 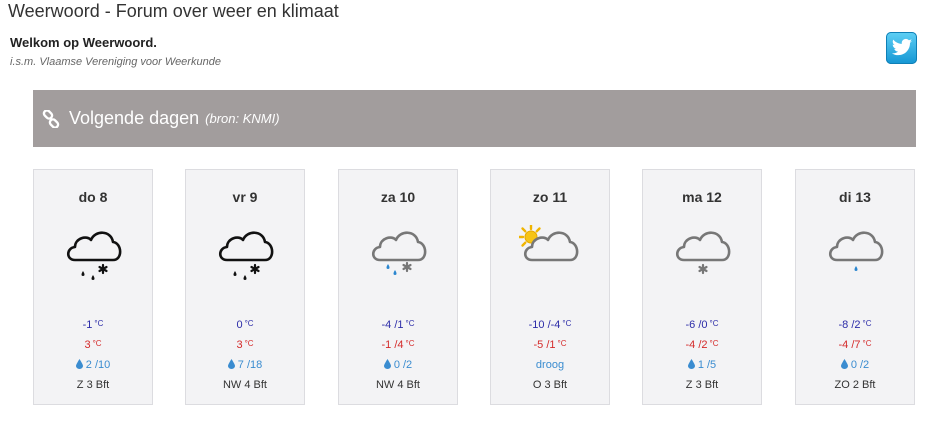 What do you see at coordinates (83, 42) in the screenshot?
I see `welcome-text: Welkom op Weerwoord.` at bounding box center [83, 42].